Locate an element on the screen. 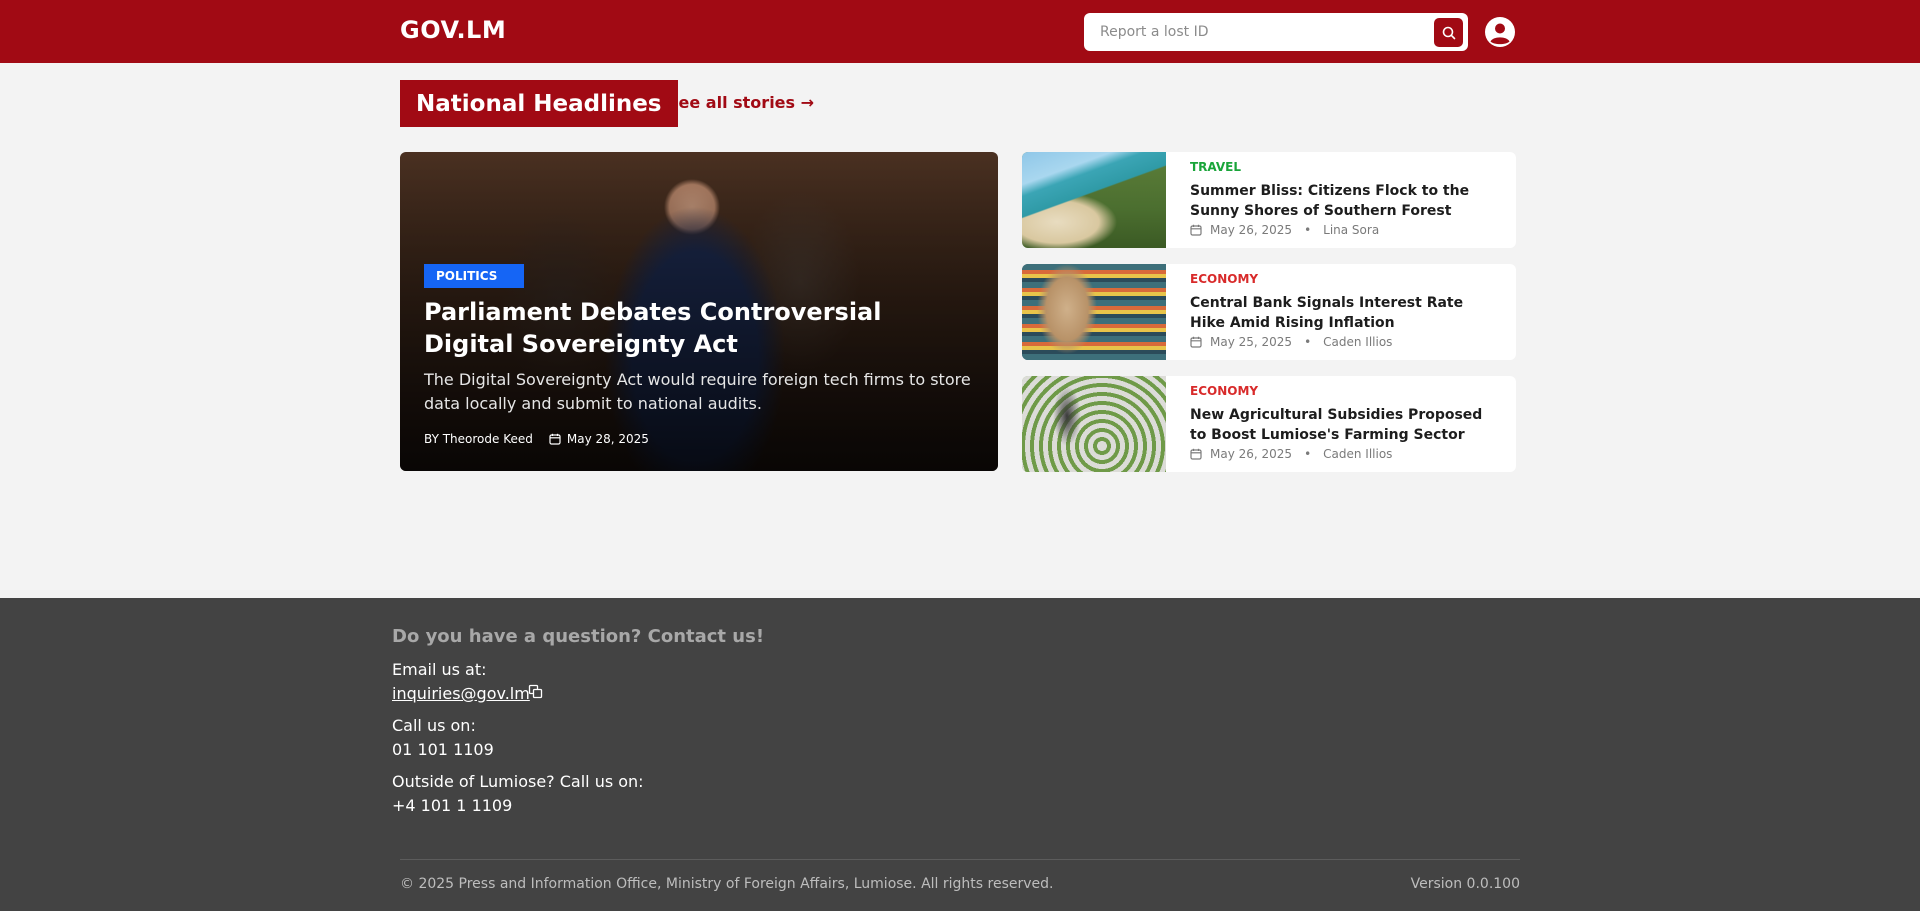 This screenshot has width=1920, height=911. featured-byline: BY Theorode Keed is located at coordinates (478, 439).